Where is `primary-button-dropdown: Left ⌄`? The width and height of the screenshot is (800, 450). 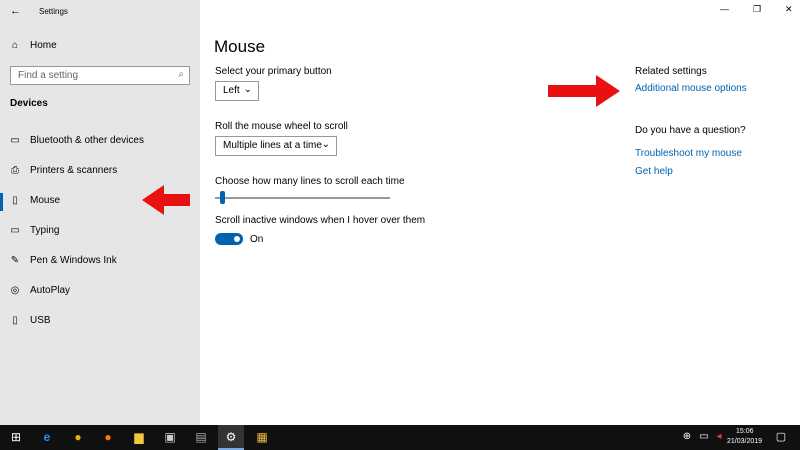 primary-button-dropdown: Left ⌄ is located at coordinates (237, 91).